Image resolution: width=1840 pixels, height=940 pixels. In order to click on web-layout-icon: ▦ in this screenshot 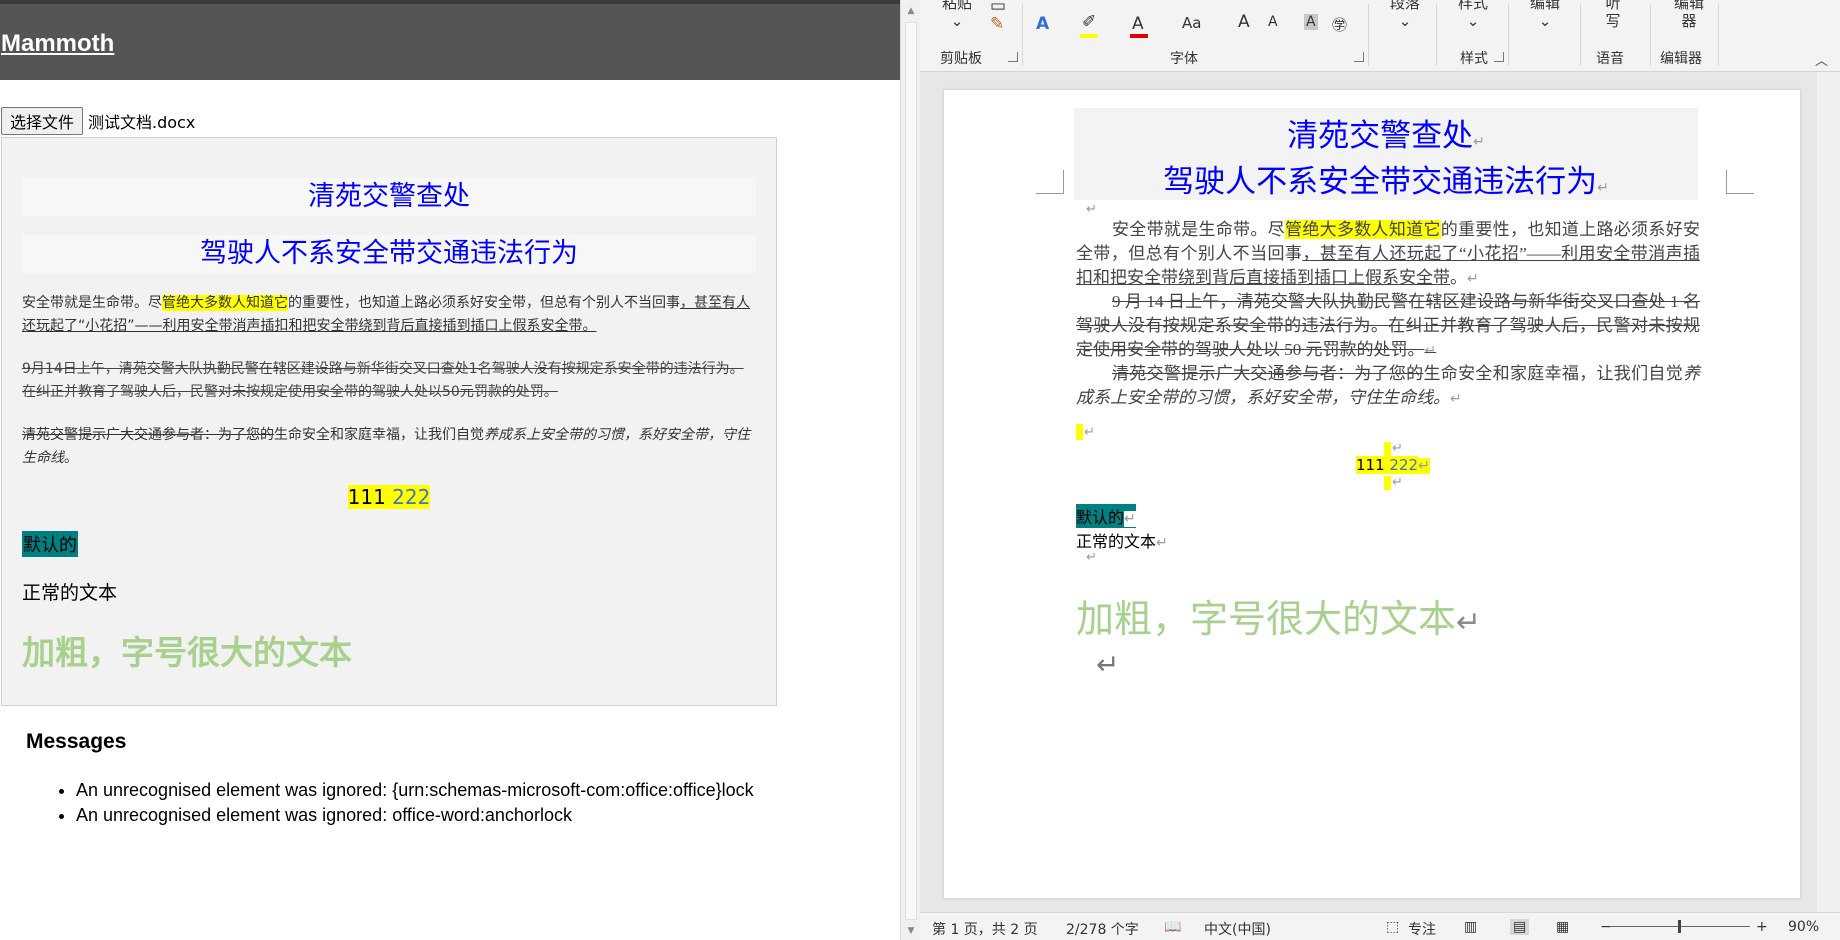, I will do `click(1562, 927)`.